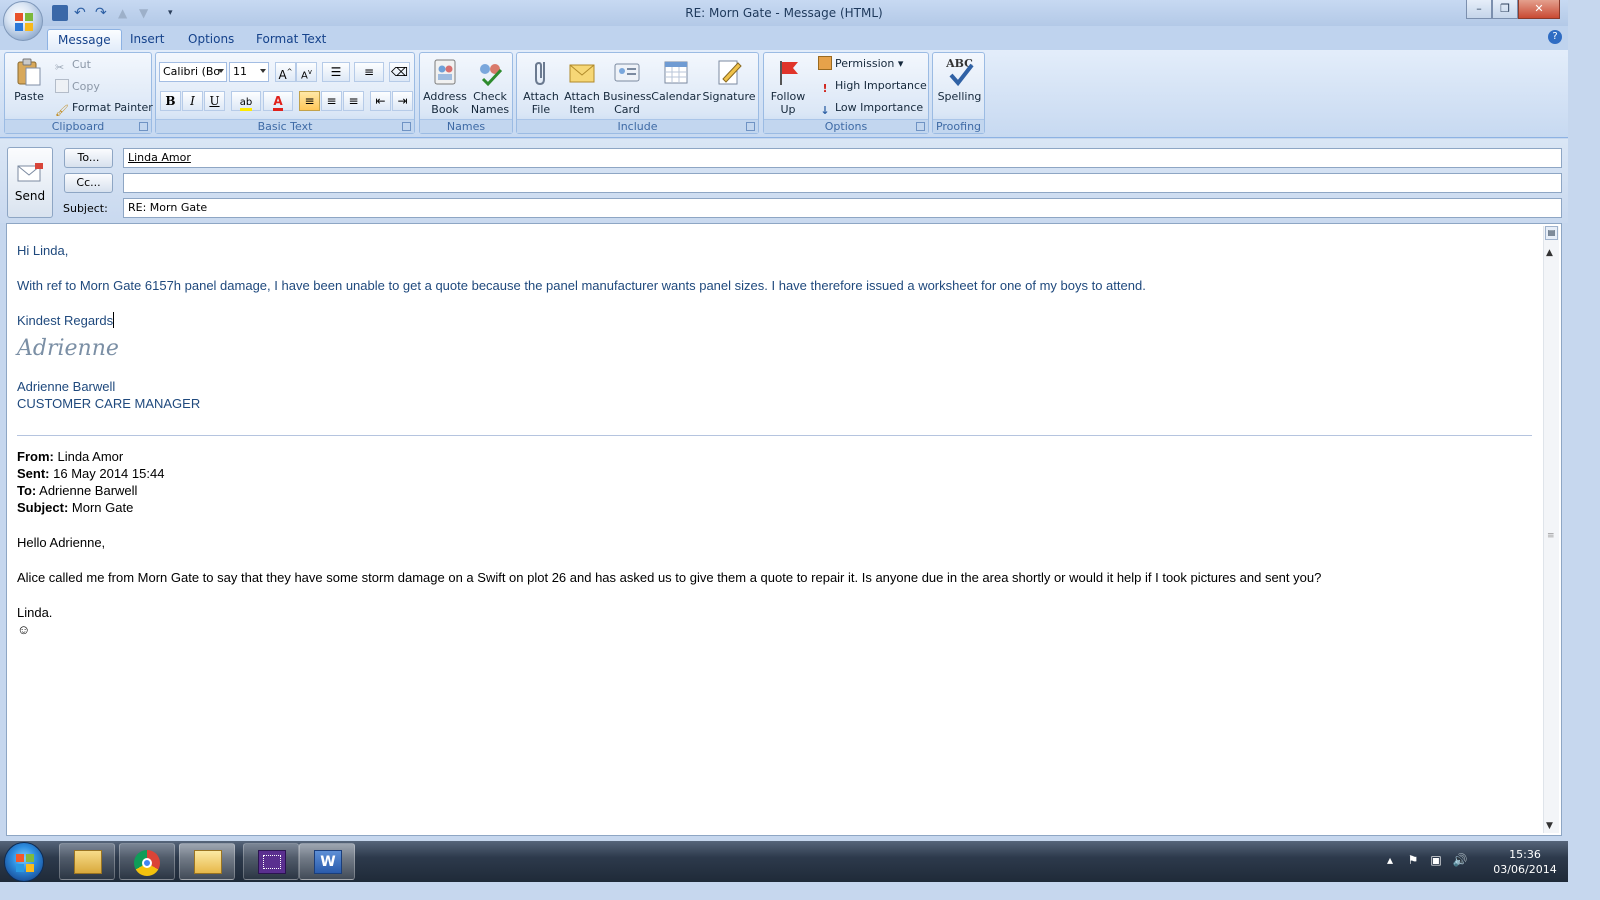  Describe the element at coordinates (541, 109) in the screenshot. I see `attach-file-label-2: File` at that location.